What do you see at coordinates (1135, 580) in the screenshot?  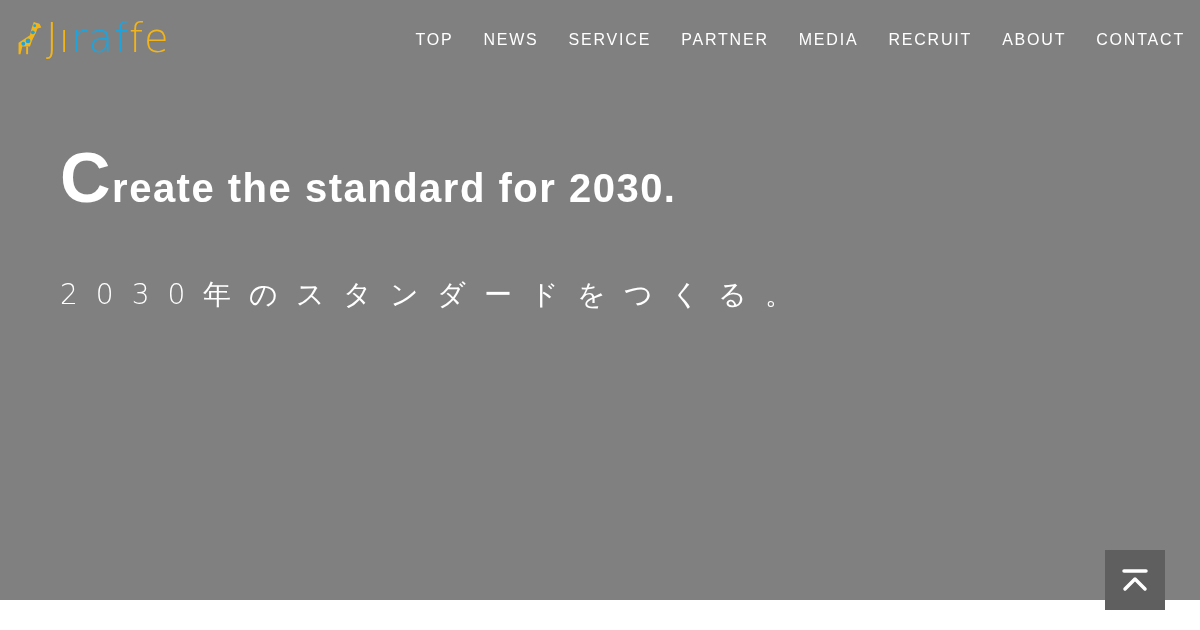 I see `back-to-top-button` at bounding box center [1135, 580].